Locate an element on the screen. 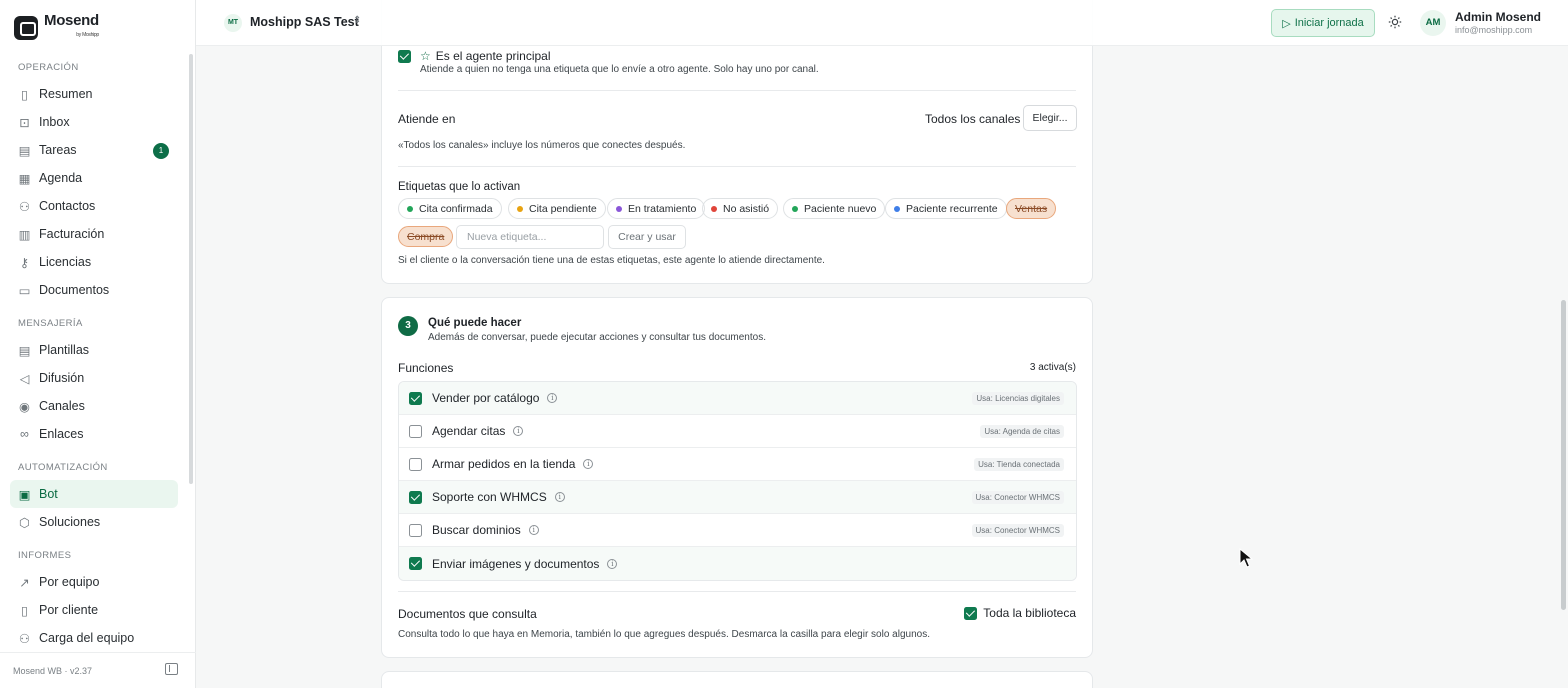 The width and height of the screenshot is (1568, 688). uses-tag: Usa: Conector WHMCS is located at coordinates (1017, 497).